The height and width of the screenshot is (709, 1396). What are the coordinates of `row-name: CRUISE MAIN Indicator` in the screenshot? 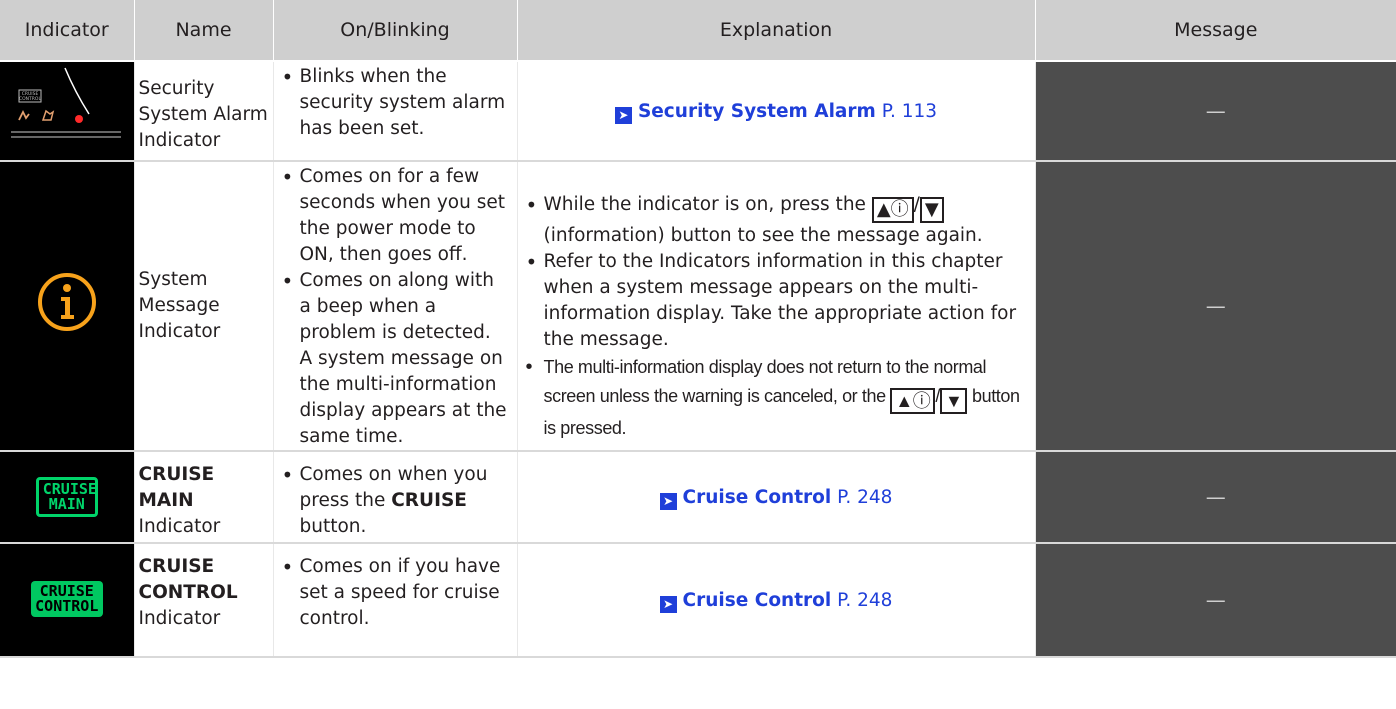 It's located at (204, 497).